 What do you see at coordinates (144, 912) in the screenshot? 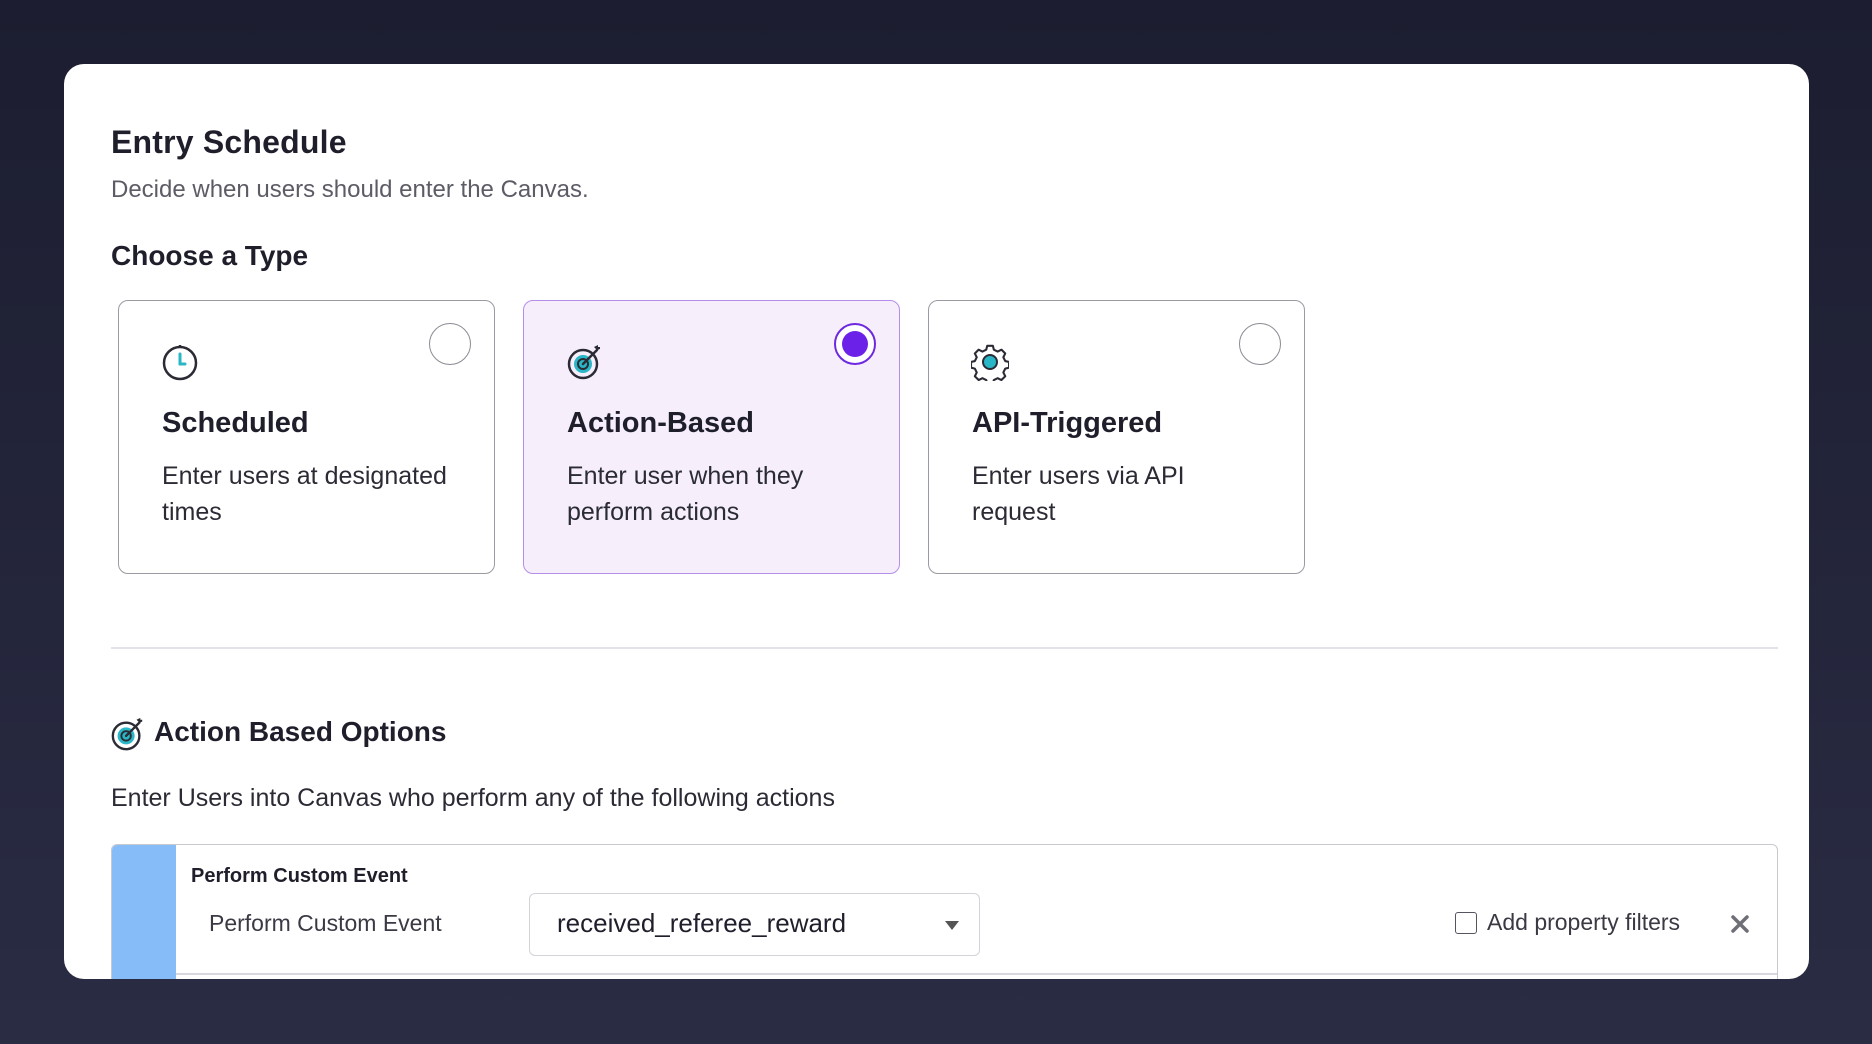
I see `event-color-bar` at bounding box center [144, 912].